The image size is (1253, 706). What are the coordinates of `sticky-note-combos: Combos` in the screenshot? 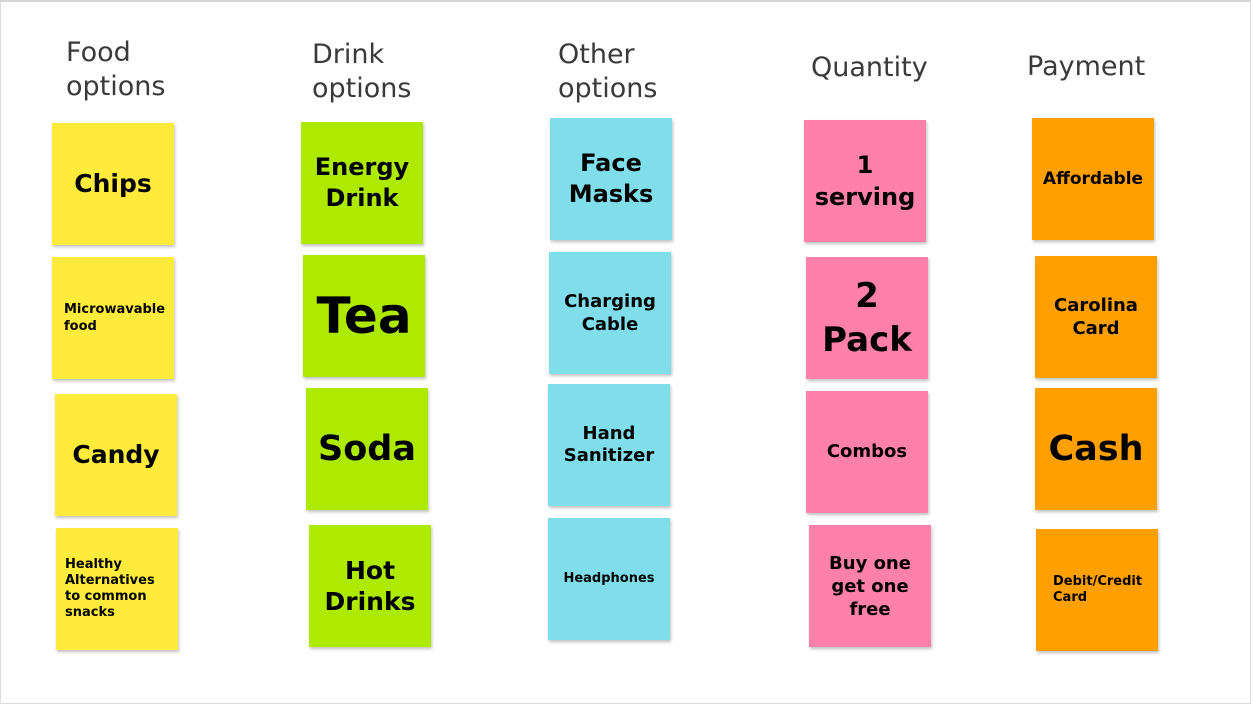 It's located at (867, 452).